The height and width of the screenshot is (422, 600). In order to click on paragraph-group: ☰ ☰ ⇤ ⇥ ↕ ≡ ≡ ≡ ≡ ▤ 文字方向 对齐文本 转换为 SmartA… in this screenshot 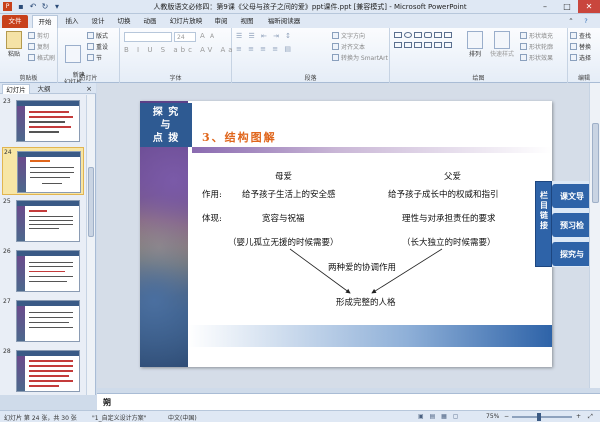, I will do `click(311, 55)`.